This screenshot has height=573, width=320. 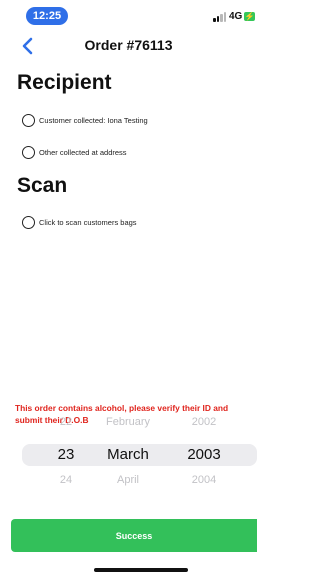 I want to click on picker-month: February, so click(x=128, y=422).